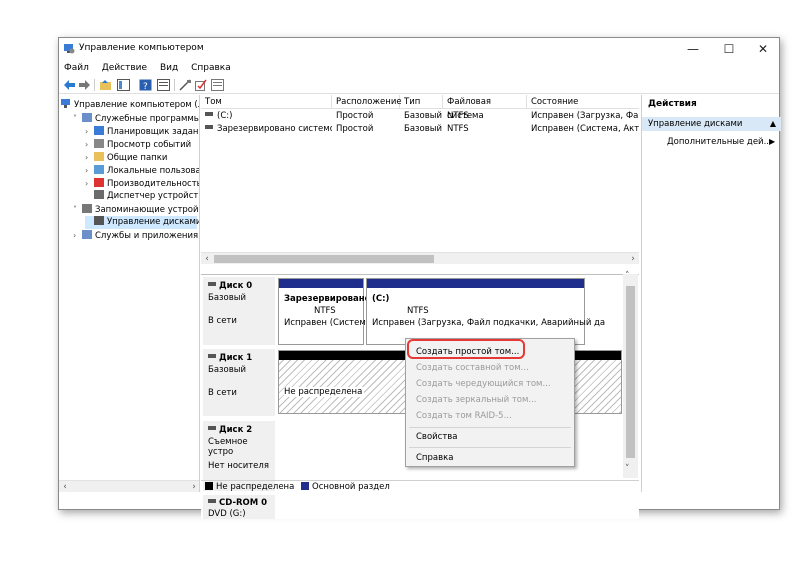 This screenshot has width=800, height=588. I want to click on submenu-arrow-icon: ▶, so click(772, 141).